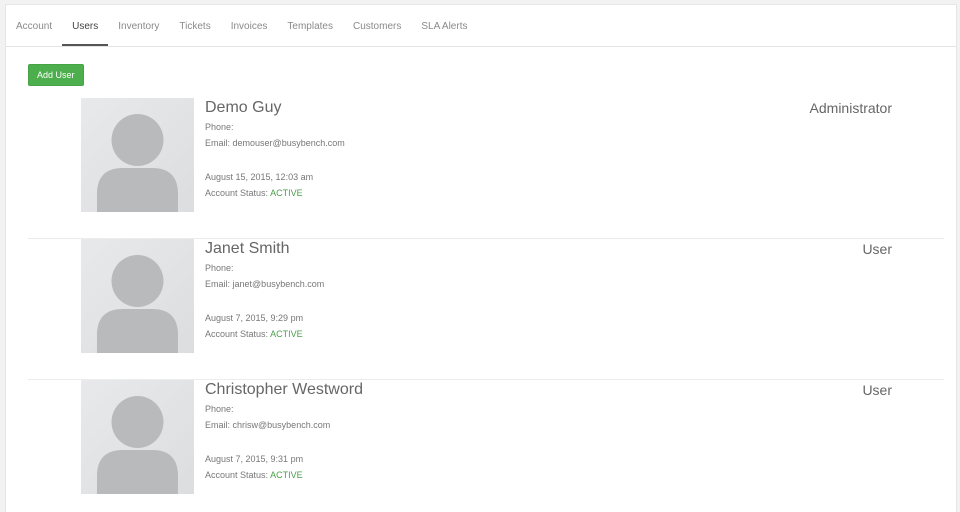 The width and height of the screenshot is (960, 512). I want to click on tab-templates: Templates, so click(310, 18).